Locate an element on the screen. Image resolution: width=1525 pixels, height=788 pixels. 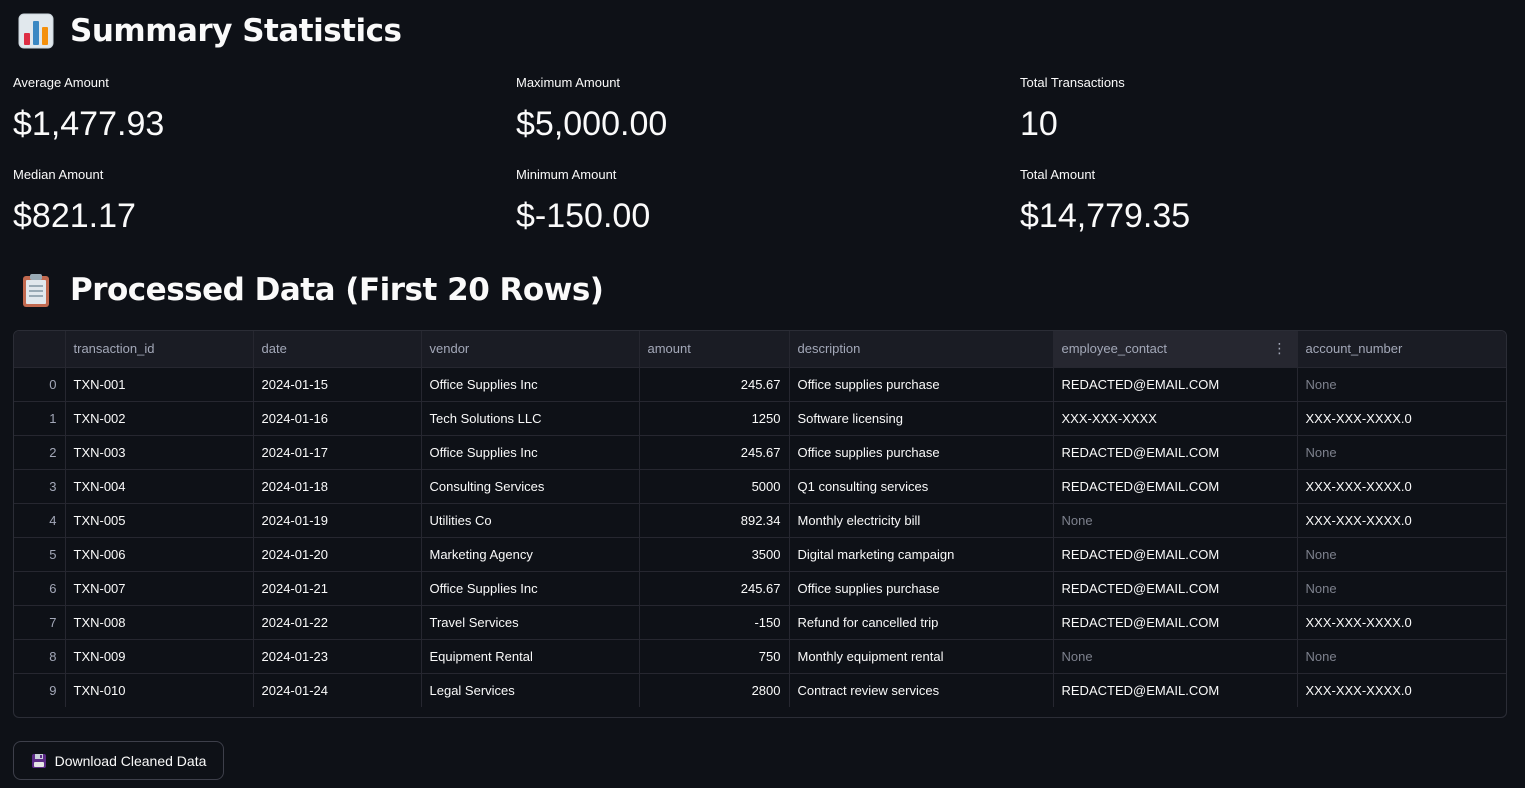
table-cell: 2024-01-24 is located at coordinates (337, 690).